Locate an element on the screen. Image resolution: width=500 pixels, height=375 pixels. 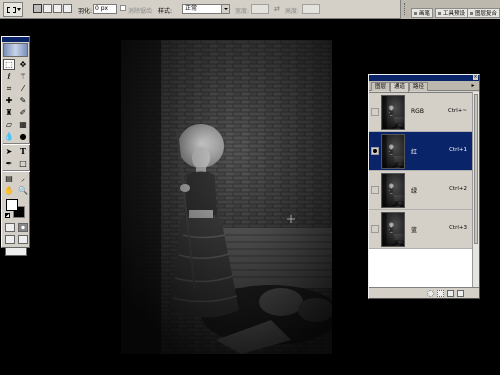
imageready-row is located at coordinates (16, 251).